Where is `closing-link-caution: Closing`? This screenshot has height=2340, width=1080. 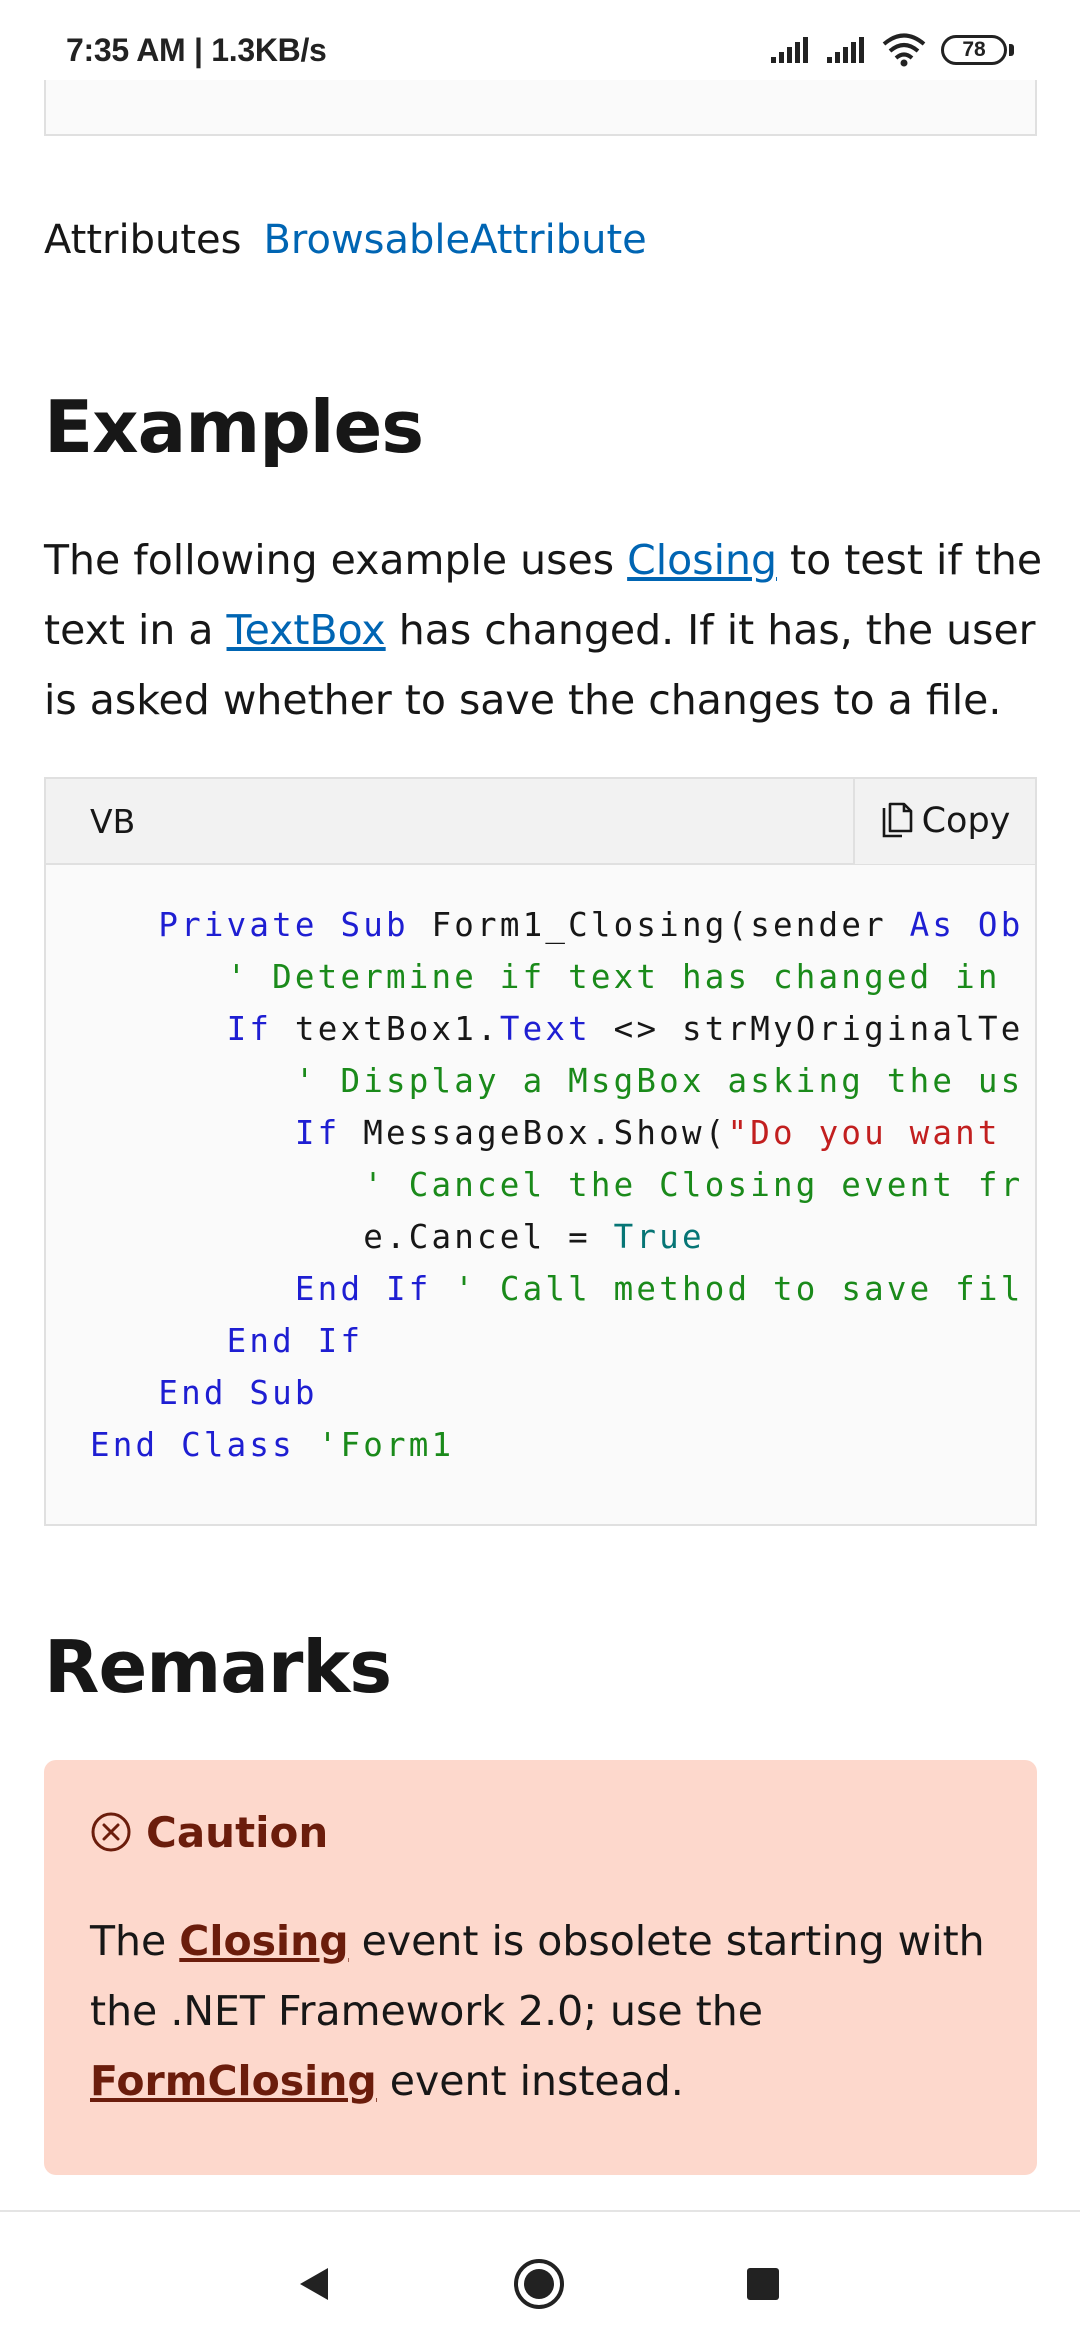 closing-link-caution: Closing is located at coordinates (263, 1941).